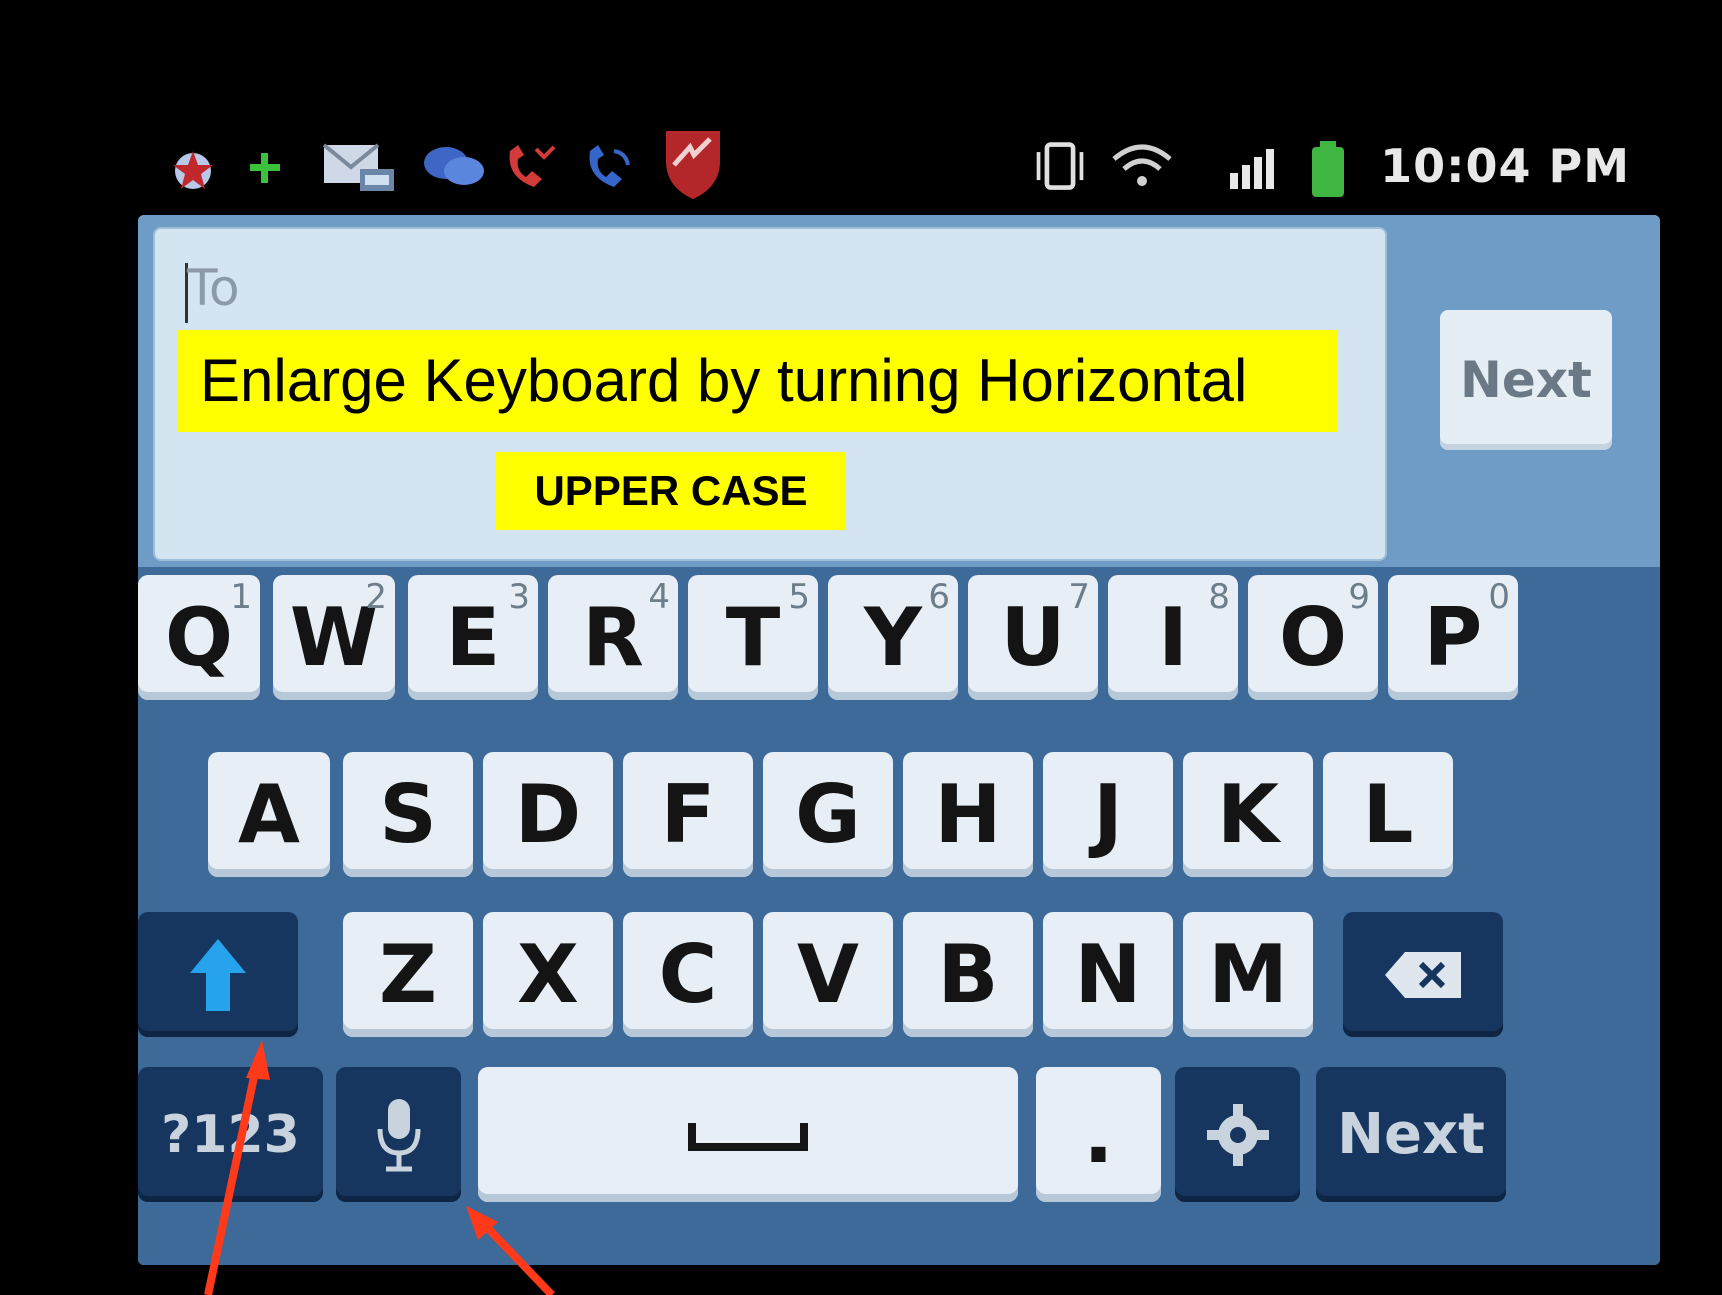 The image size is (1722, 1295). What do you see at coordinates (379, 1167) in the screenshot?
I see `annotation-arrows` at bounding box center [379, 1167].